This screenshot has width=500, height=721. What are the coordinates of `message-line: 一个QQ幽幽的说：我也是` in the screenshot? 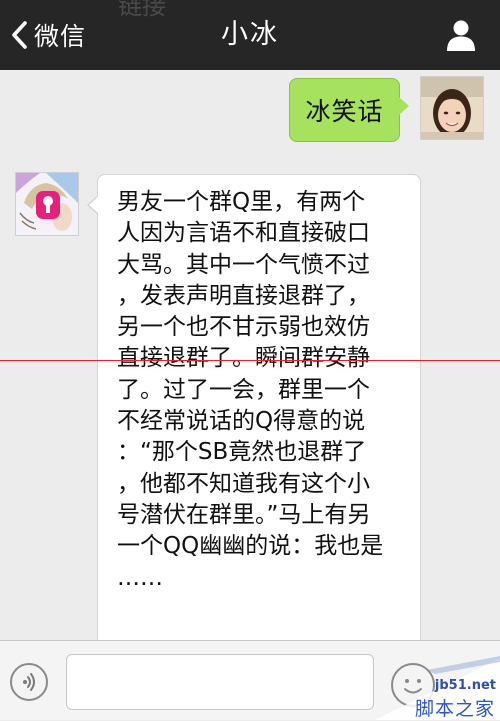 It's located at (250, 546).